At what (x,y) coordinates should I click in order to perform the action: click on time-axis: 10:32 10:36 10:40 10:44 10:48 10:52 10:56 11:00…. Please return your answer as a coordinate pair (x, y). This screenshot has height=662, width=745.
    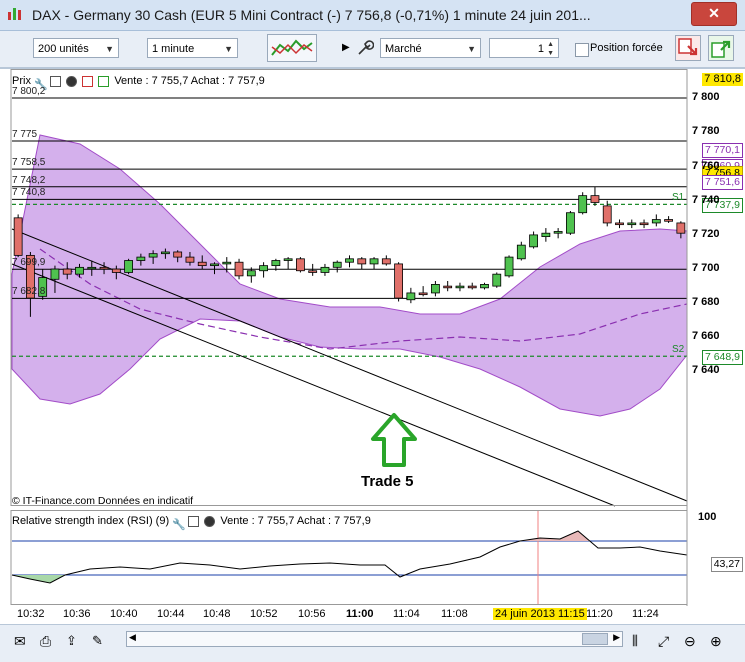
    Looking at the image, I should click on (372, 615).